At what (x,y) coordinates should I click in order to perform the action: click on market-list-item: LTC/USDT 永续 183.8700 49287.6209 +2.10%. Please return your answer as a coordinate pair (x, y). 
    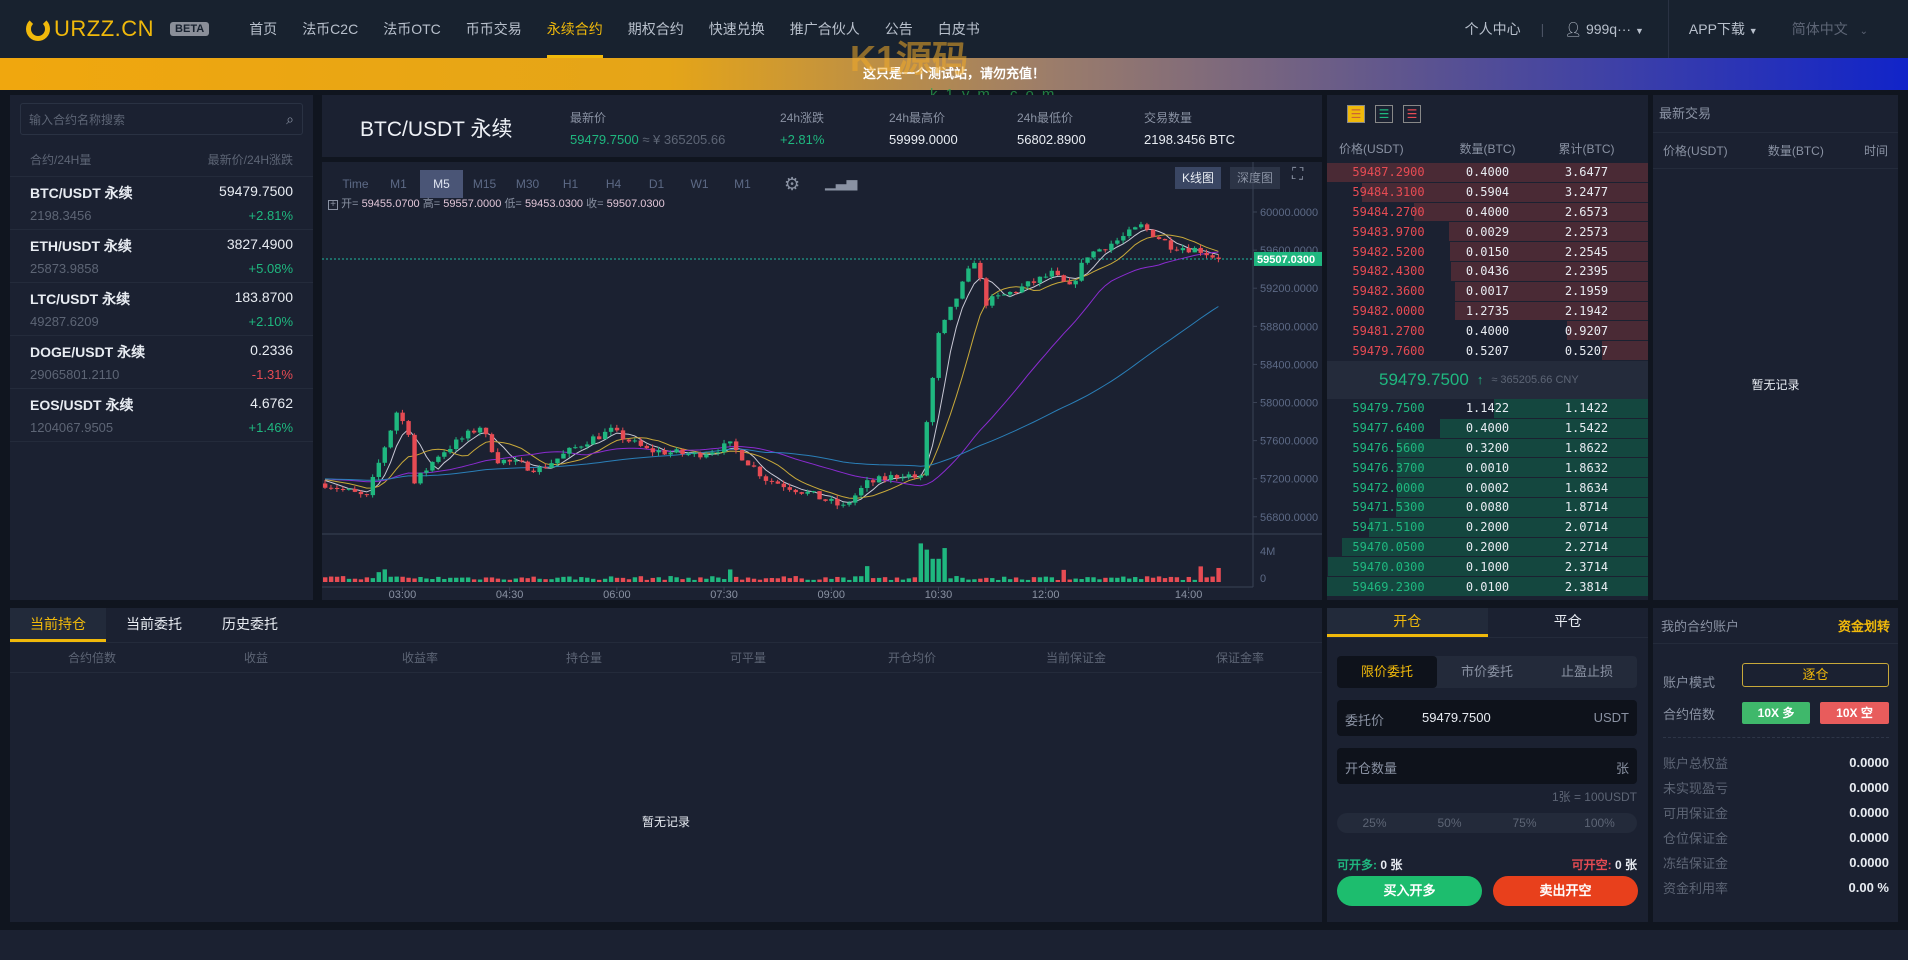
    Looking at the image, I should click on (161, 309).